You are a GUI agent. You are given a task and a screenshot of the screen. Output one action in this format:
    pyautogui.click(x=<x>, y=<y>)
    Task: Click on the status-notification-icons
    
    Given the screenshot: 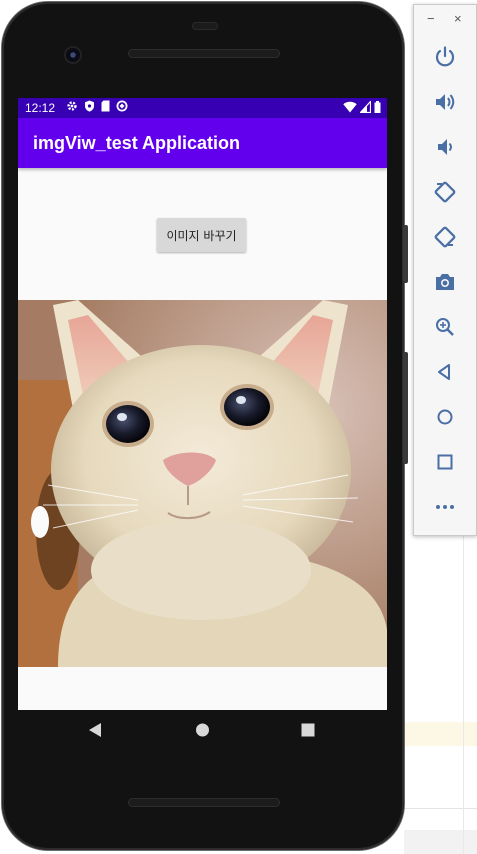 What is the action you would take?
    pyautogui.click(x=97, y=106)
    